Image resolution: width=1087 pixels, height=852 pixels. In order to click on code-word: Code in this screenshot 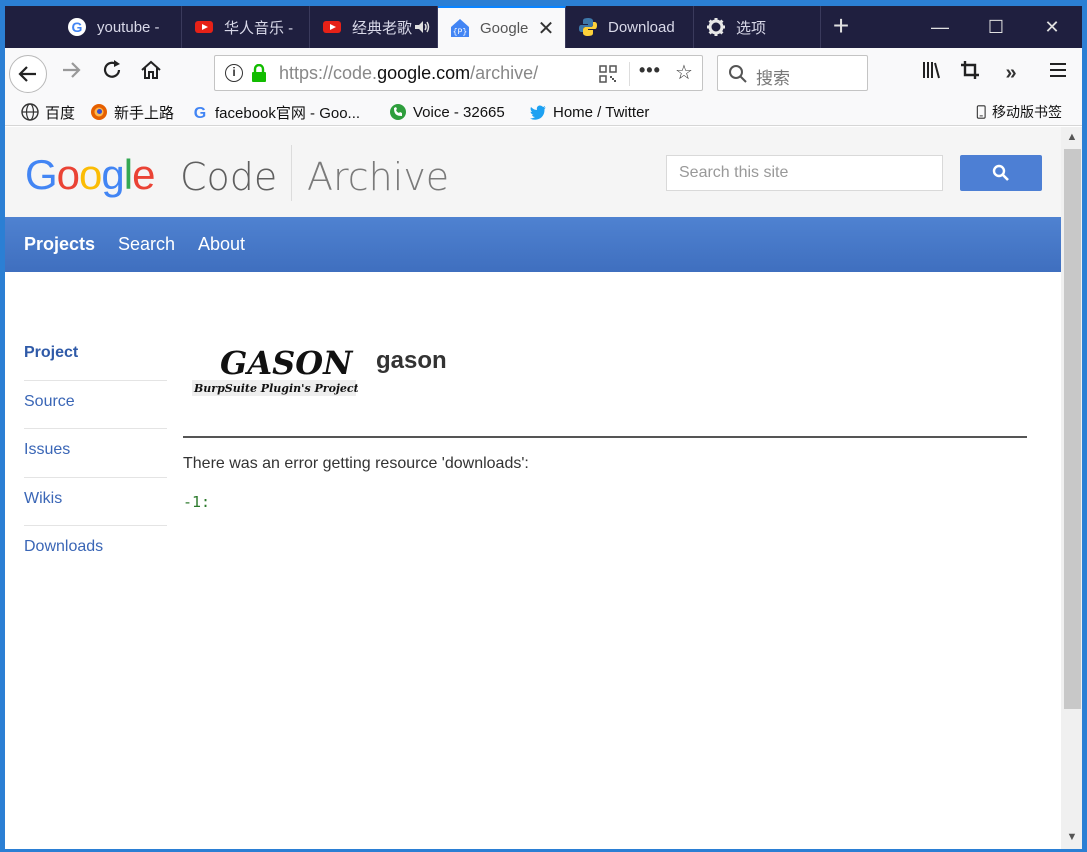, I will do `click(229, 177)`.